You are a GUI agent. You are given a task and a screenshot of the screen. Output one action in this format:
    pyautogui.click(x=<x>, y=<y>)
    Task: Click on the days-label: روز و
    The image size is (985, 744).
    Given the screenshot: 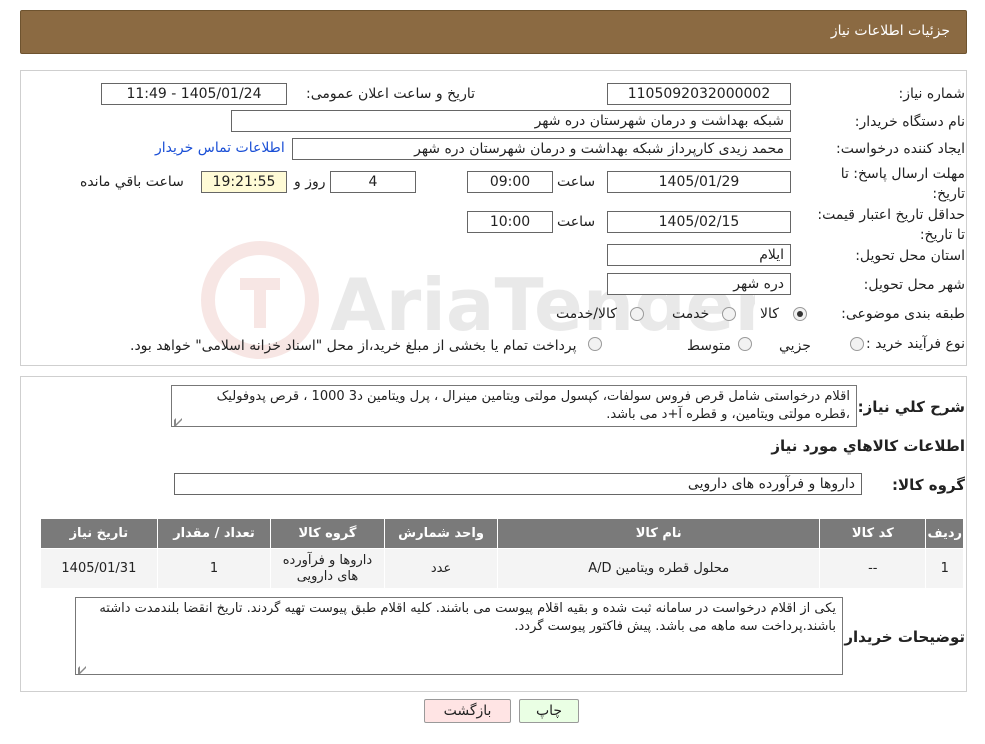 What is the action you would take?
    pyautogui.click(x=310, y=182)
    